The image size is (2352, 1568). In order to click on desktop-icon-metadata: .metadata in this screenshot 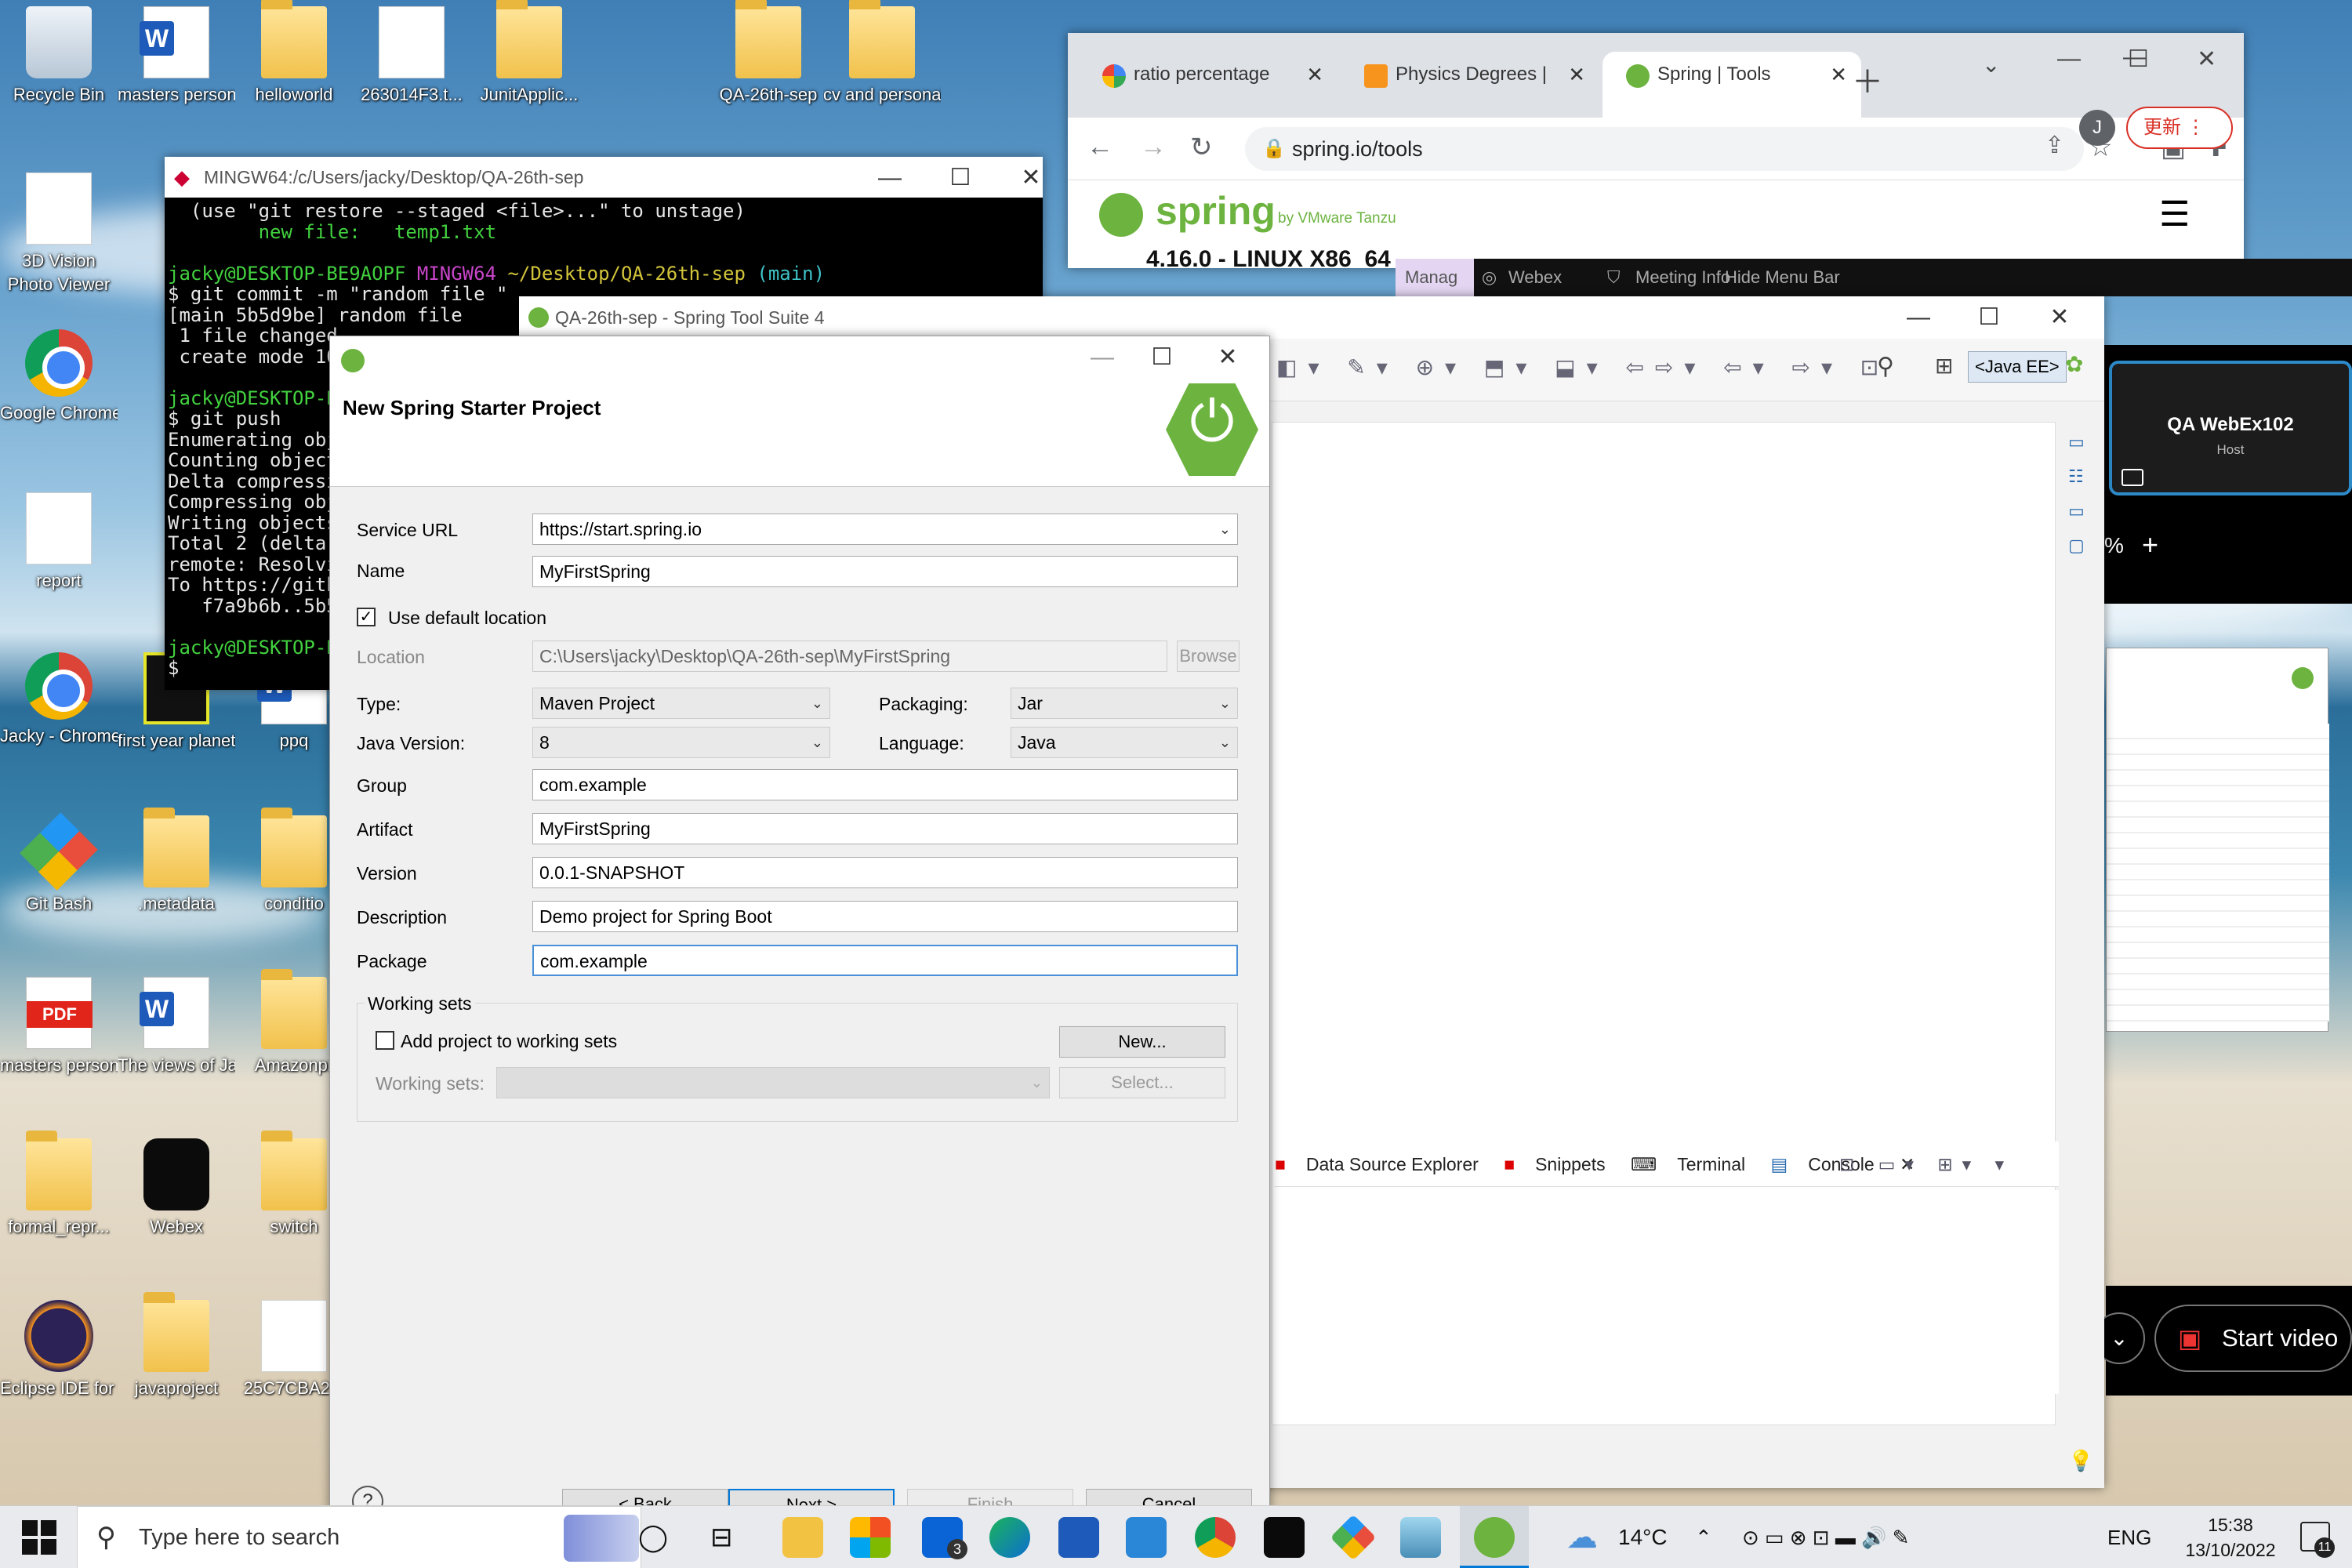, I will do `click(176, 878)`.